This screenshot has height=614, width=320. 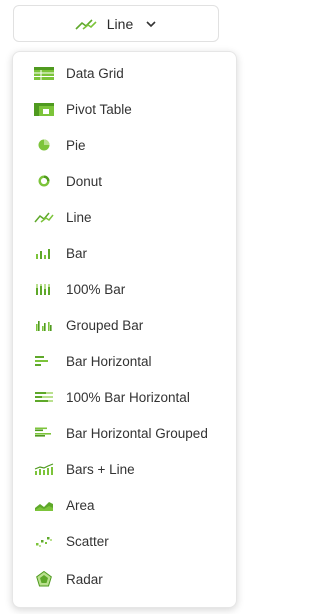 I want to click on full-bar-chart-icon, so click(x=43, y=289).